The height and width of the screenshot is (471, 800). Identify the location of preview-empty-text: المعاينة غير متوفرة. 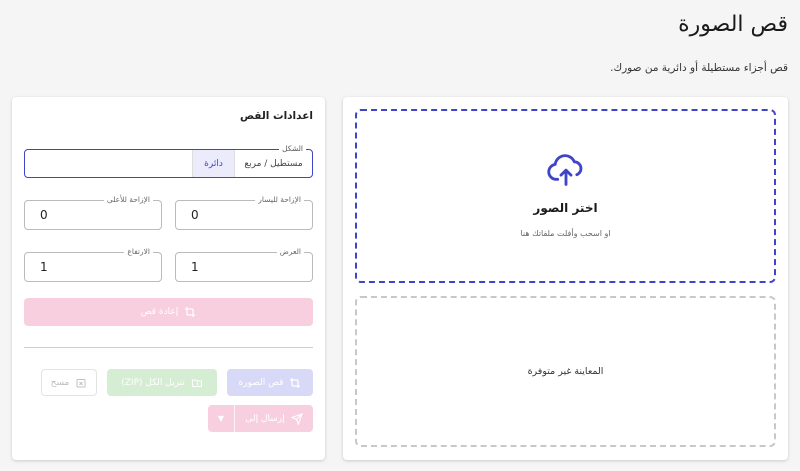
(565, 371).